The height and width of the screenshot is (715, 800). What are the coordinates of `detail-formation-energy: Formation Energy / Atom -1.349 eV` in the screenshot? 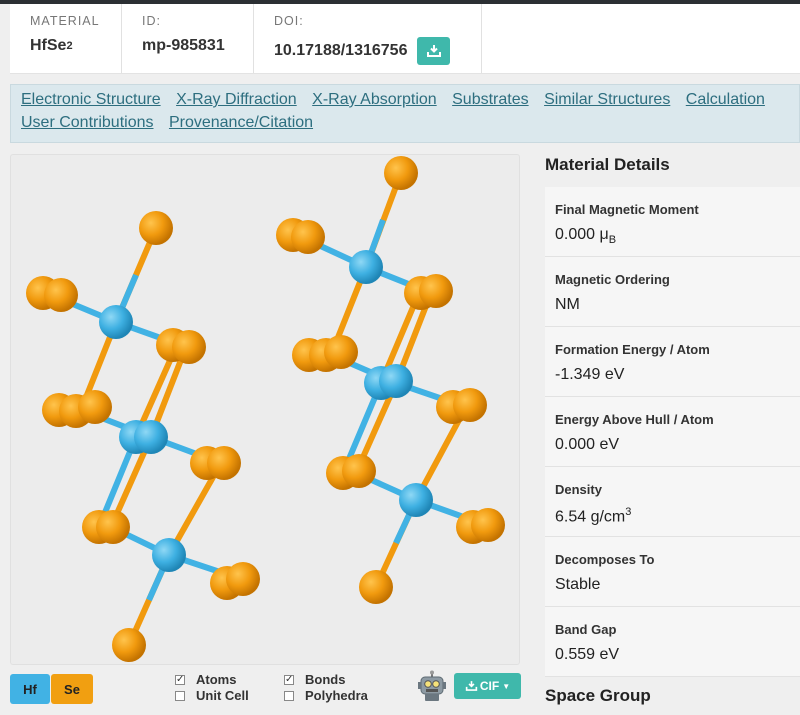 It's located at (672, 362).